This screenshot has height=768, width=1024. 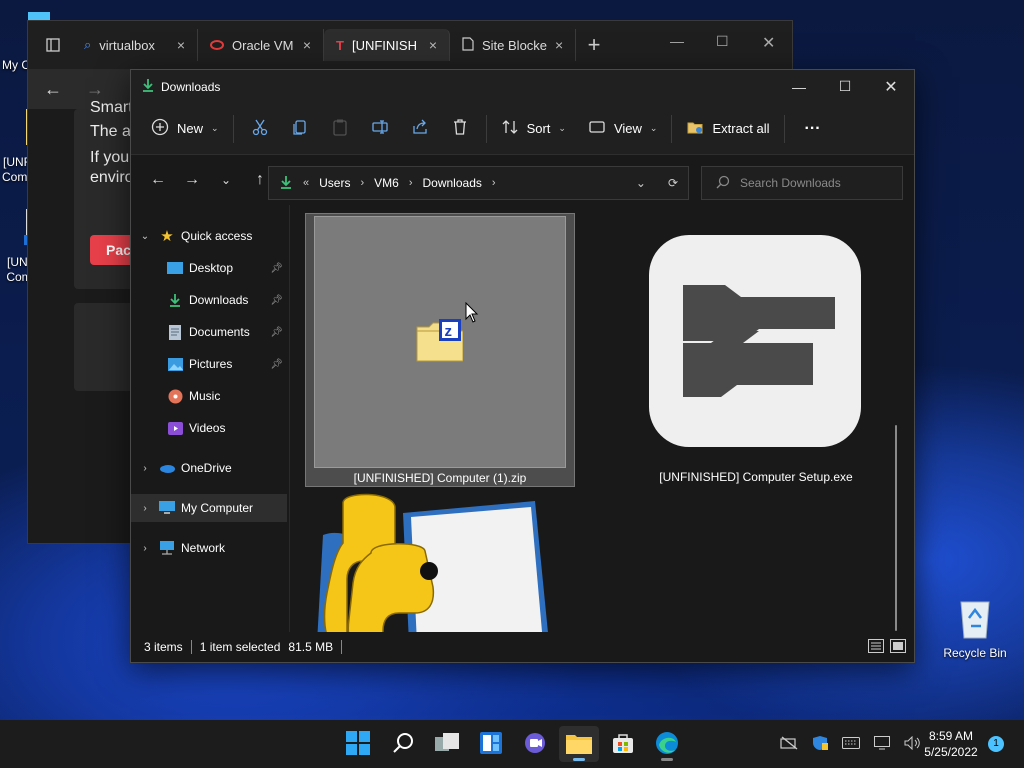 I want to click on search-box: Search Downloads, so click(x=802, y=183).